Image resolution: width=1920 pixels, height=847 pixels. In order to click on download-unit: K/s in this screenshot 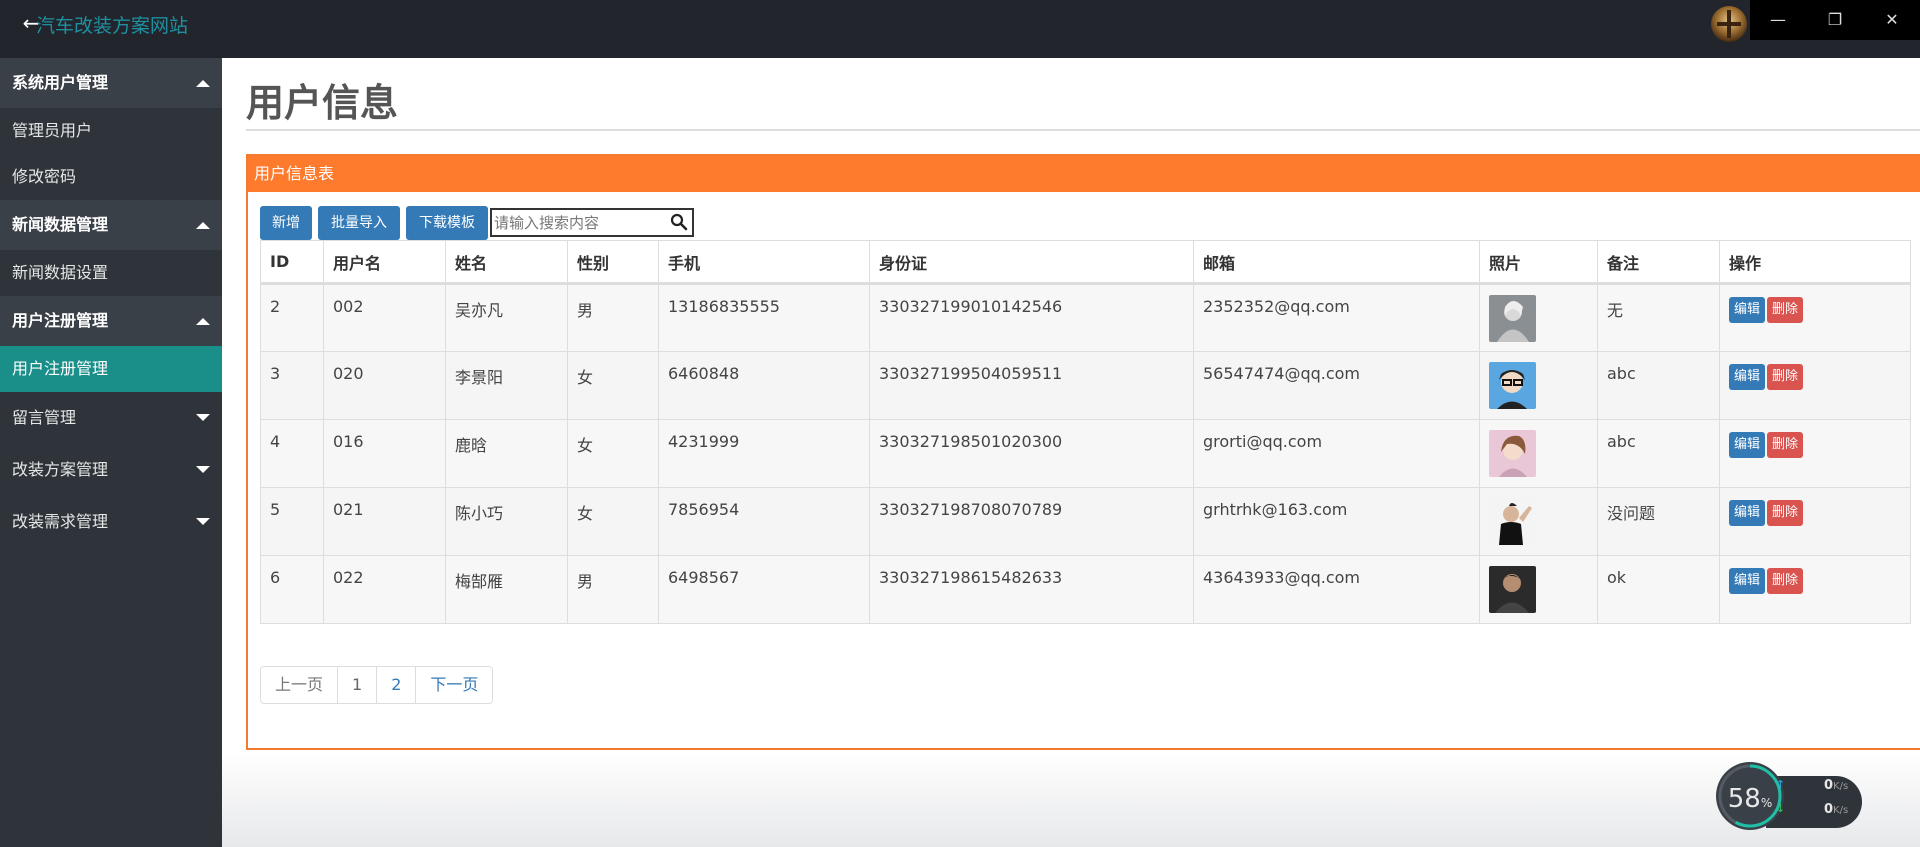, I will do `click(1841, 810)`.